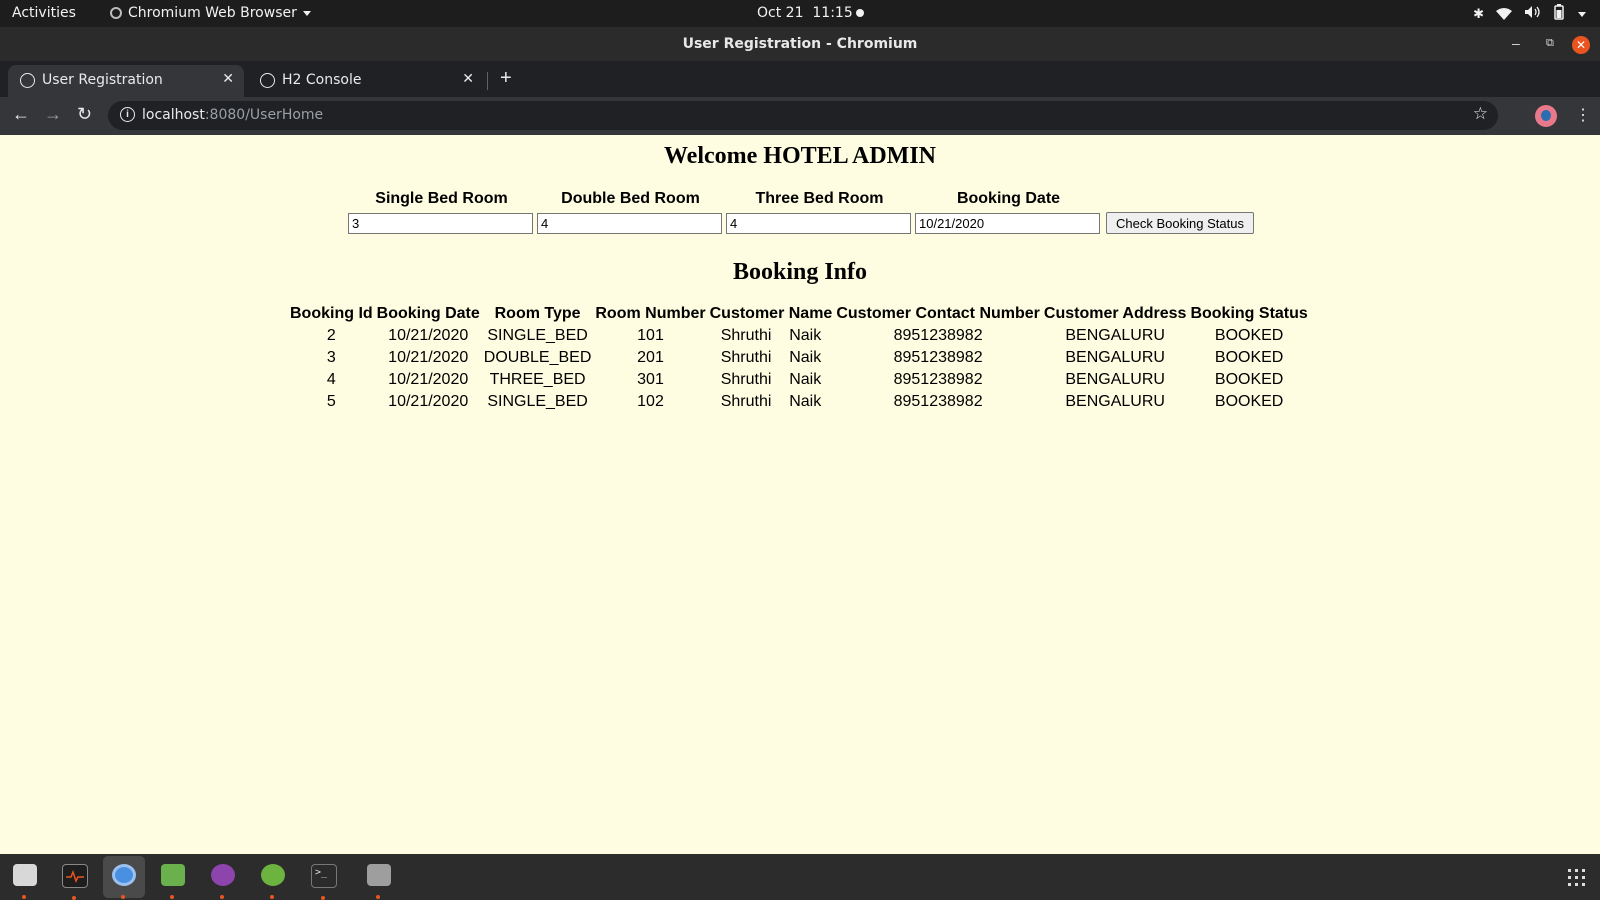  I want to click on chevron-down-icon, so click(306, 13).